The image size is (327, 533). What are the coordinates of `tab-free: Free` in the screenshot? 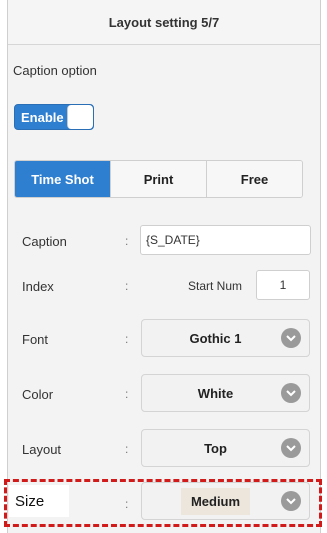 It's located at (254, 179).